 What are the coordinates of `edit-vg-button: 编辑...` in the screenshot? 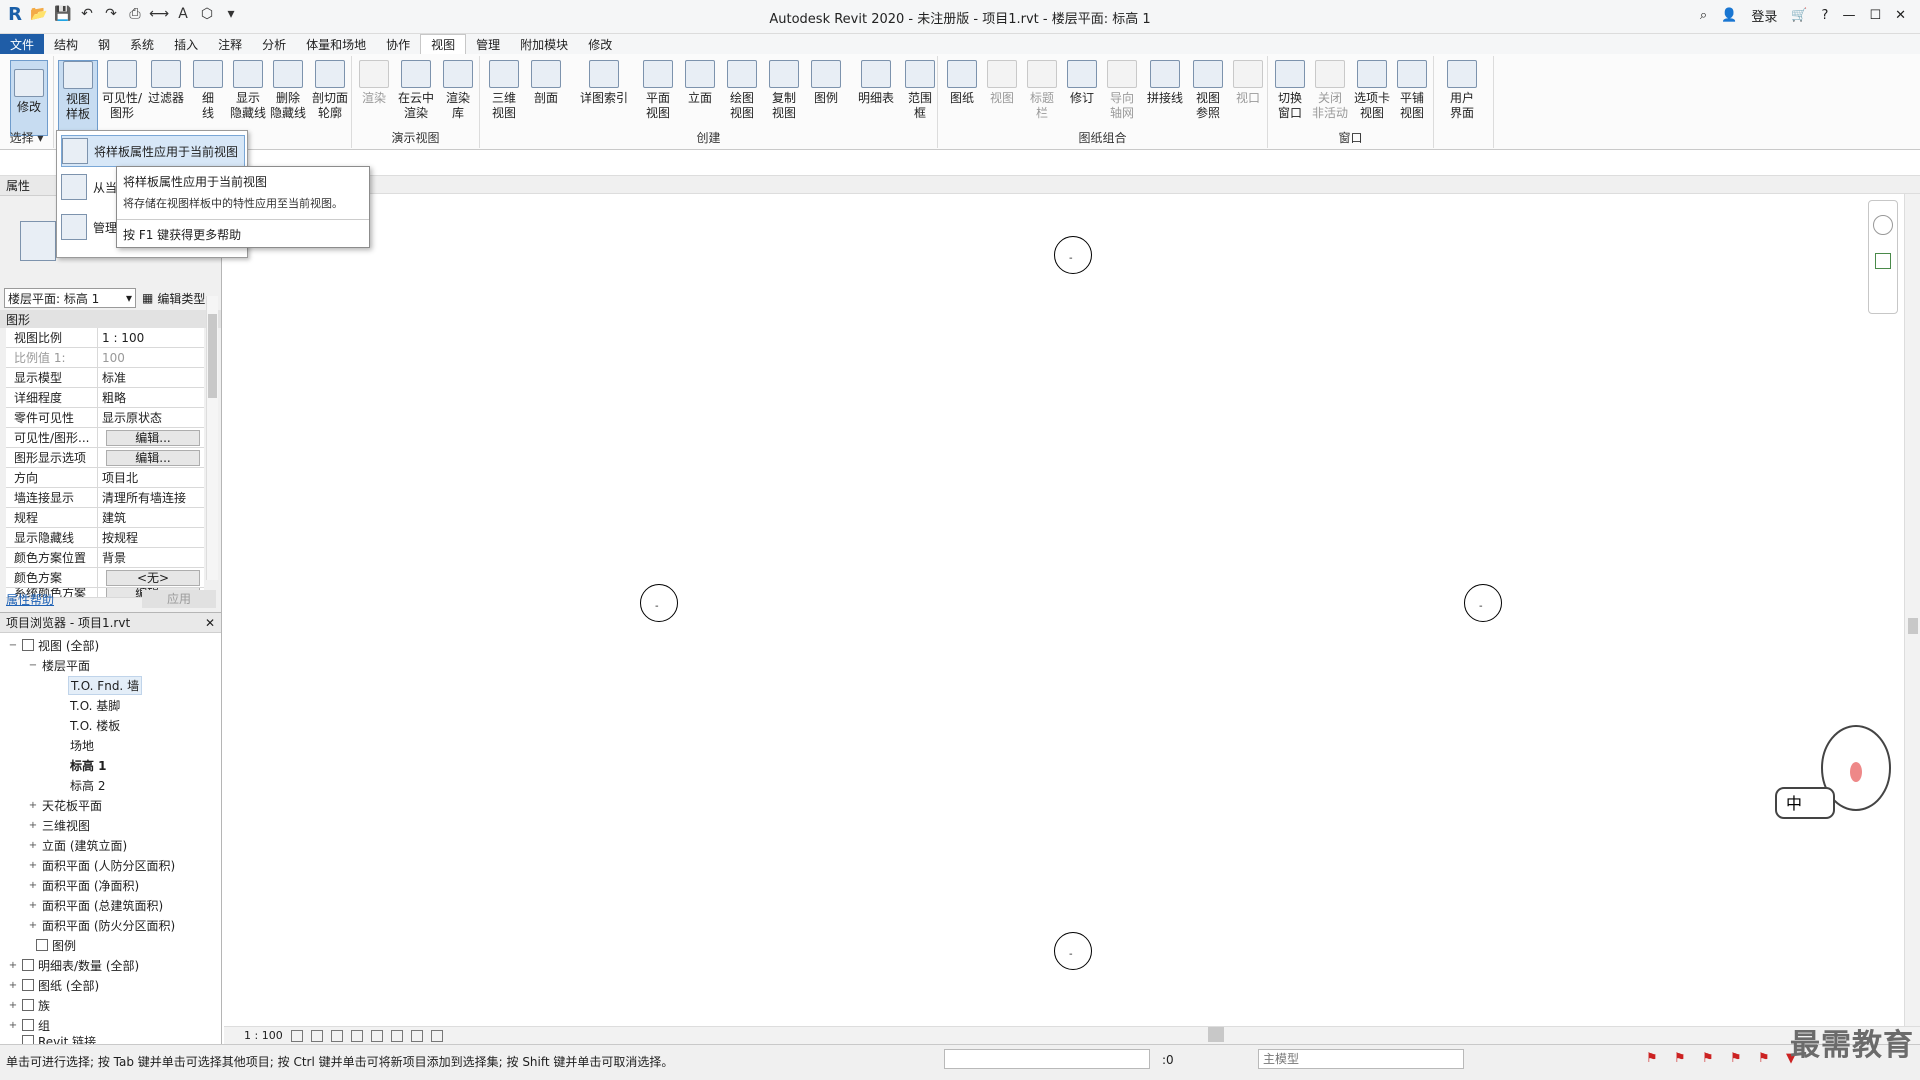 It's located at (153, 437).